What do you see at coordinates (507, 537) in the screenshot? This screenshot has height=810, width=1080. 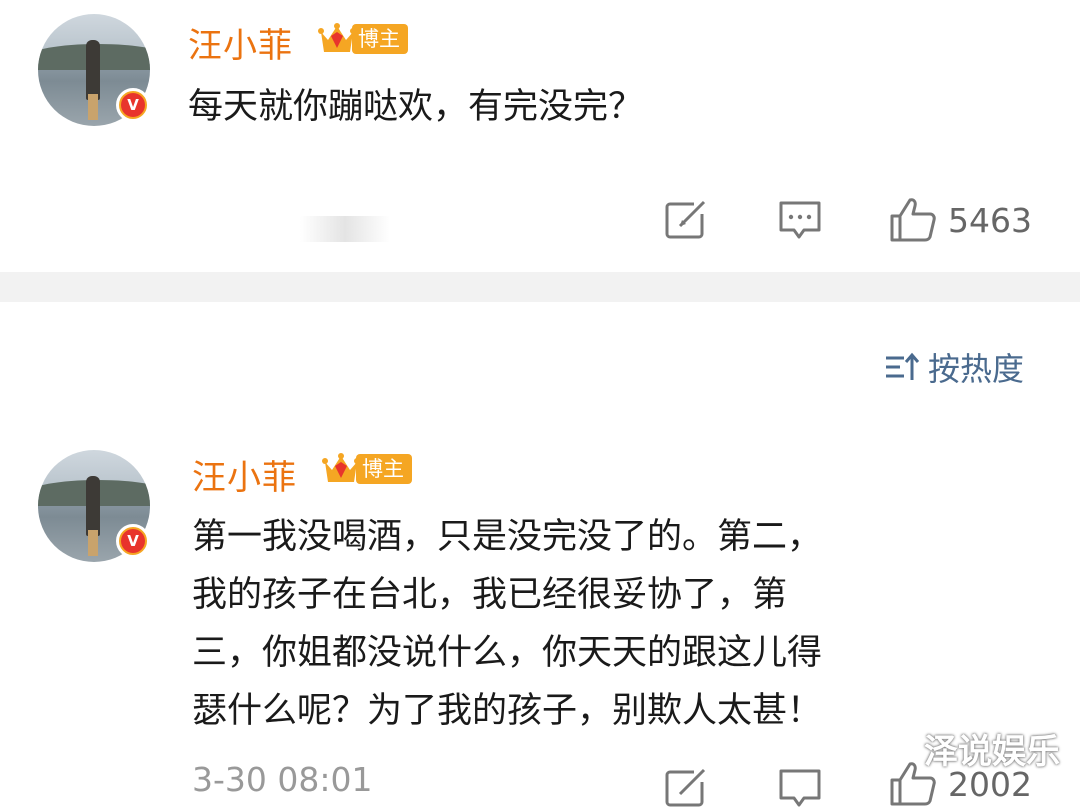 I see `comment-line: 第一我没喝酒，只是没完没了的。第二，` at bounding box center [507, 537].